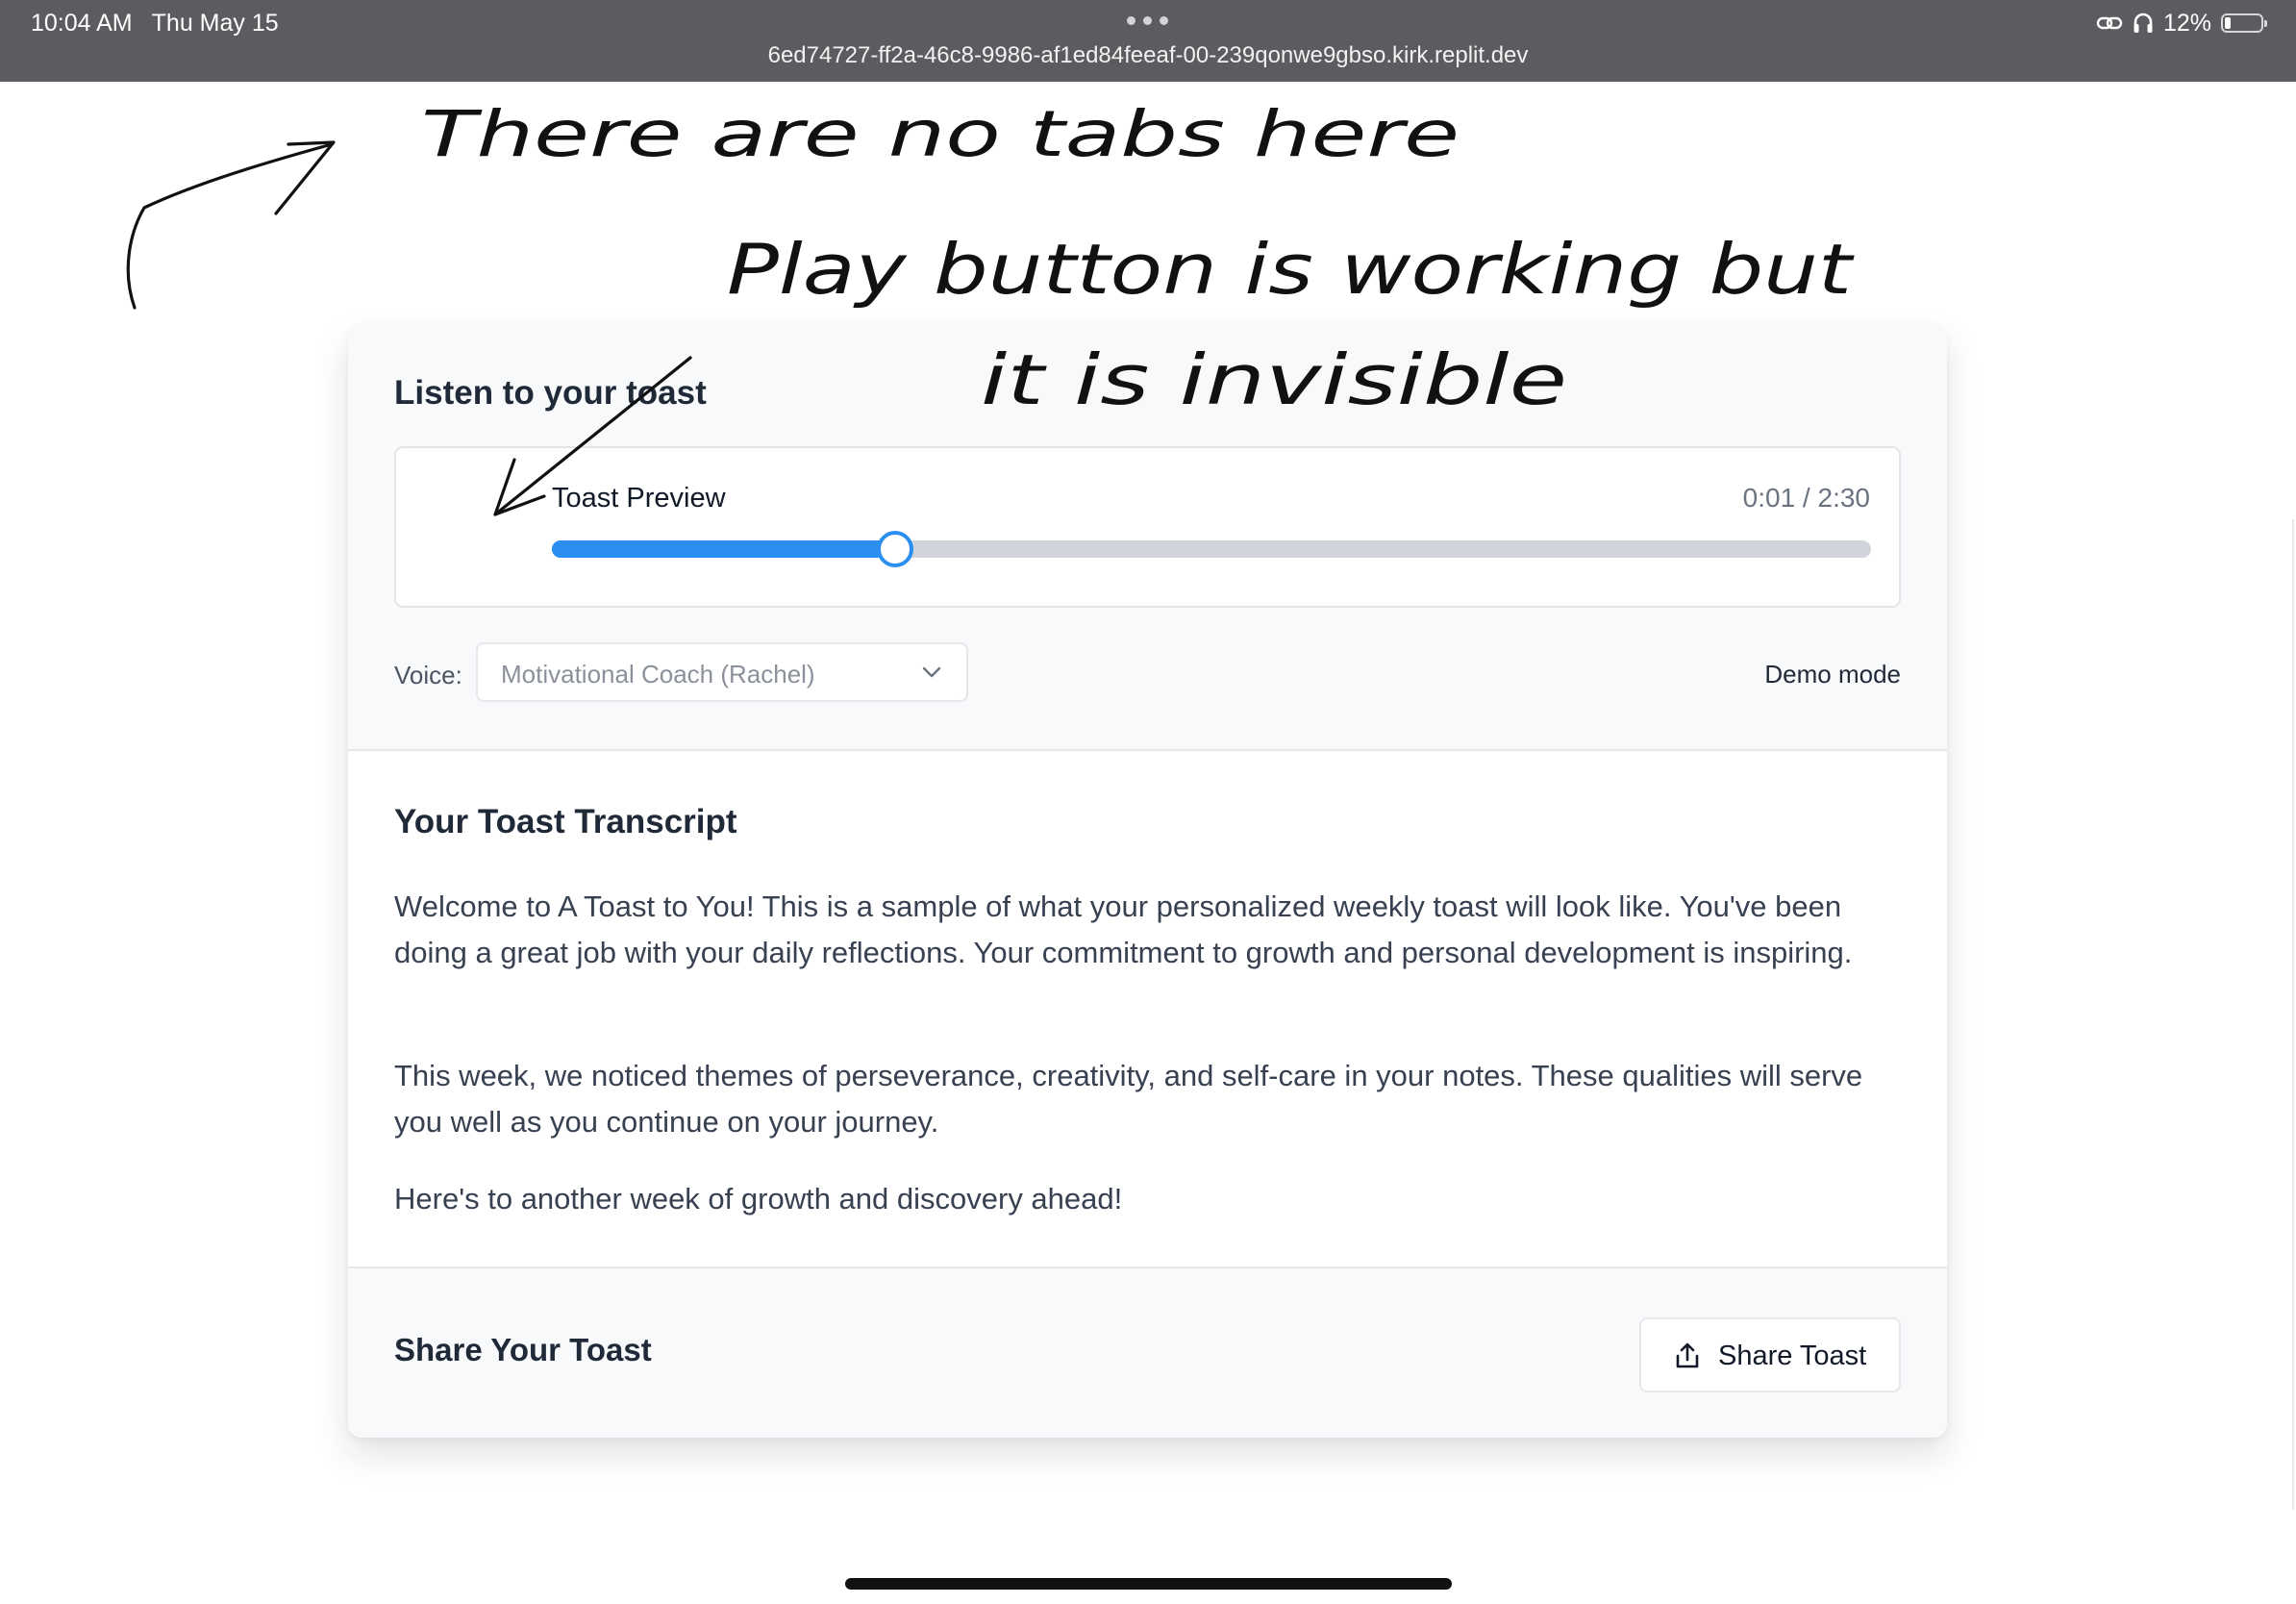  Describe the element at coordinates (658, 674) in the screenshot. I see `voice-selected-value: Motivational Coach (Rachel)` at that location.